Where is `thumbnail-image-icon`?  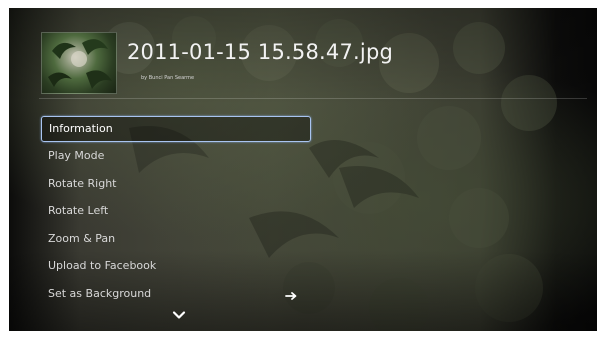
thumbnail-image-icon is located at coordinates (80, 64).